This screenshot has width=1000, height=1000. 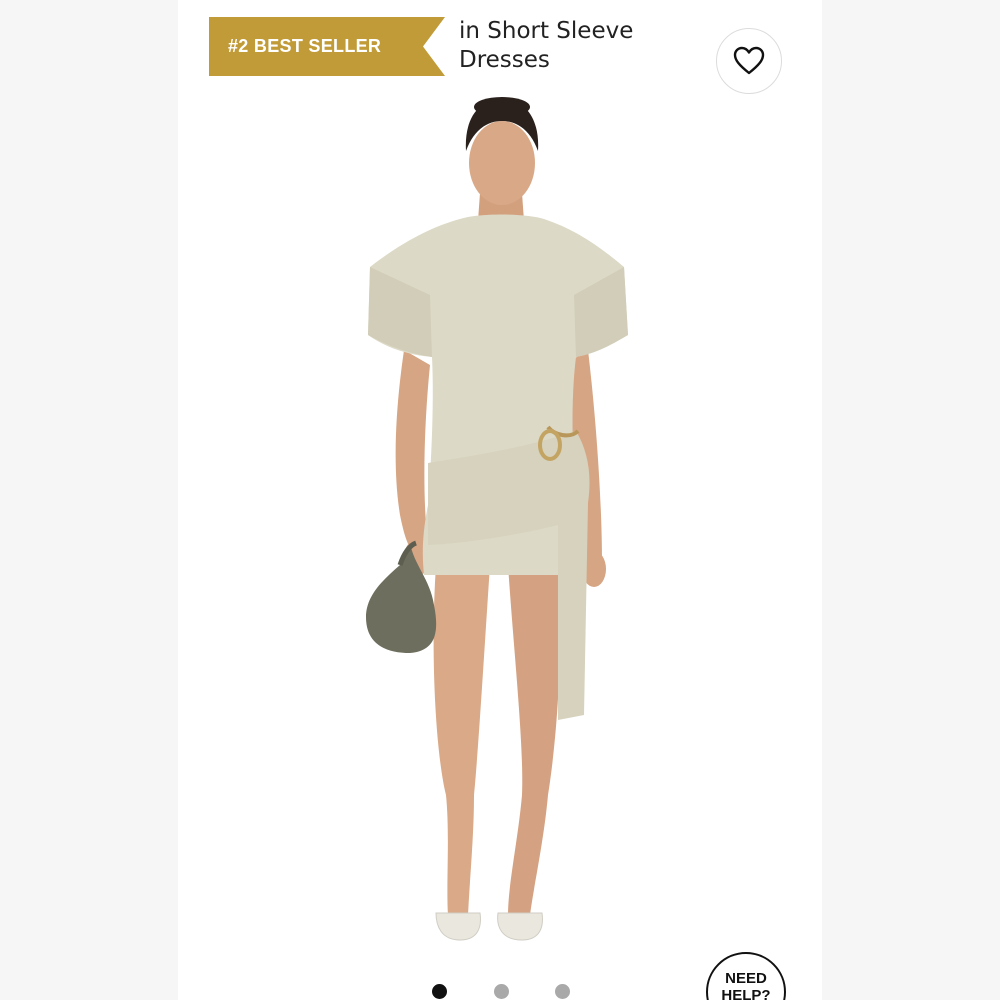 What do you see at coordinates (546, 45) in the screenshot?
I see `category-text: in Short Sleeve Dresses` at bounding box center [546, 45].